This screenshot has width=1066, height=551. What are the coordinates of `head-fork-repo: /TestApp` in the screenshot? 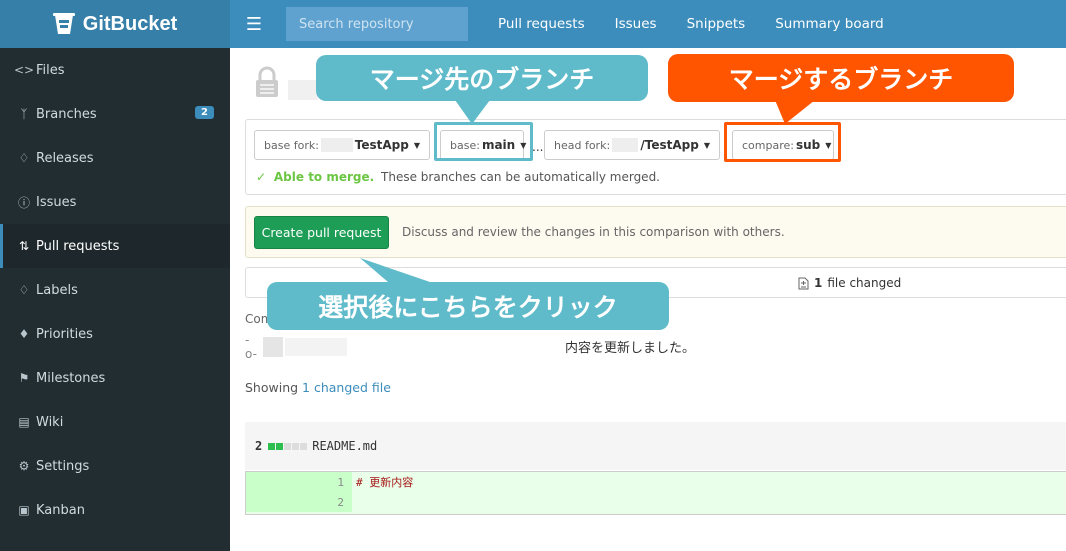 It's located at (669, 145).